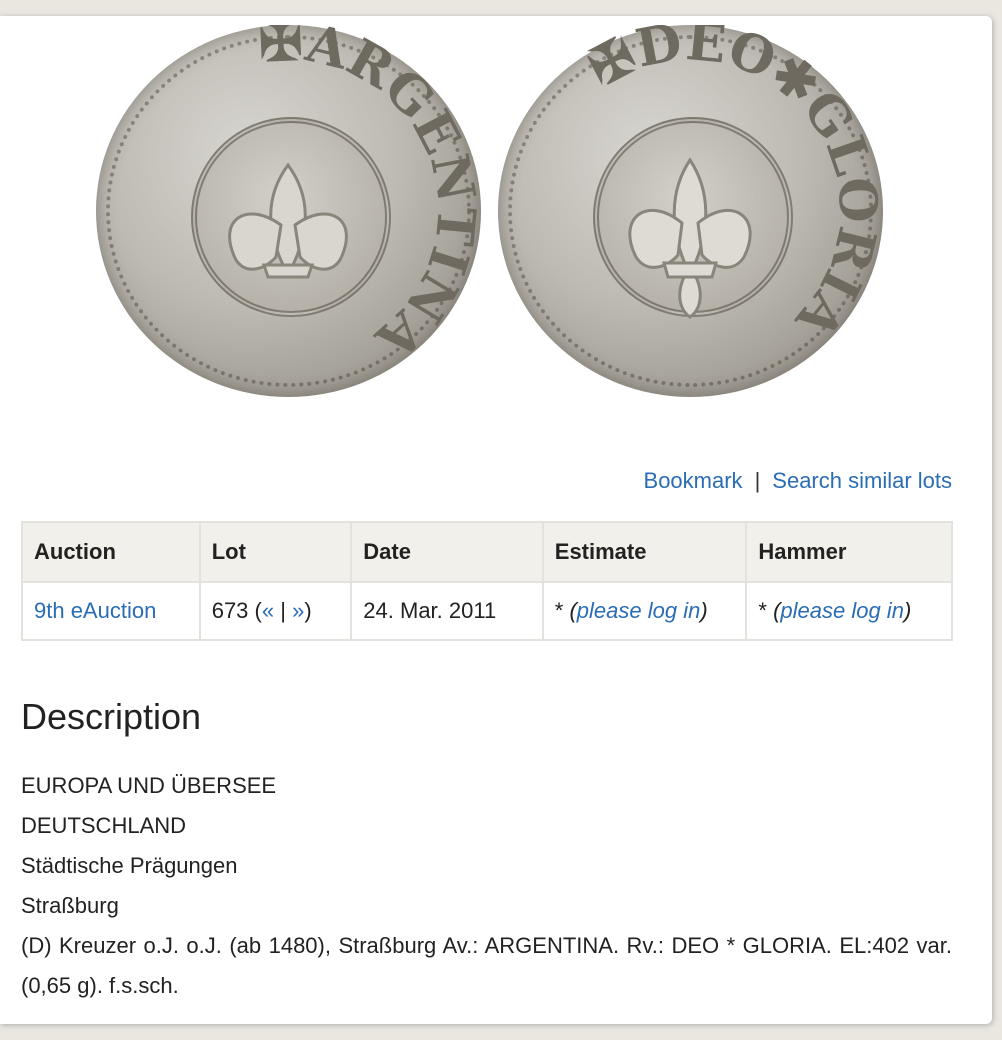 The height and width of the screenshot is (1040, 1002). What do you see at coordinates (639, 610) in the screenshot?
I see `estimate-login-link: please log in` at bounding box center [639, 610].